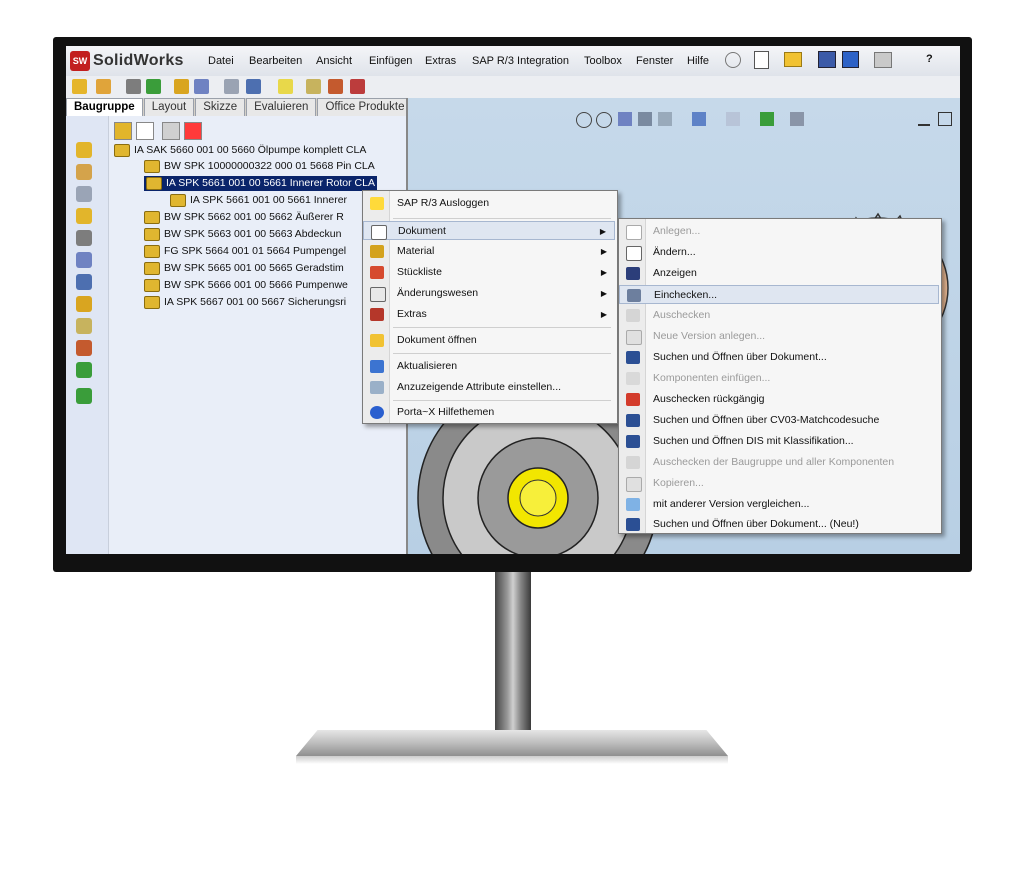 This screenshot has width=1024, height=870. I want to click on feature-tree-tab-icon, so click(123, 131).